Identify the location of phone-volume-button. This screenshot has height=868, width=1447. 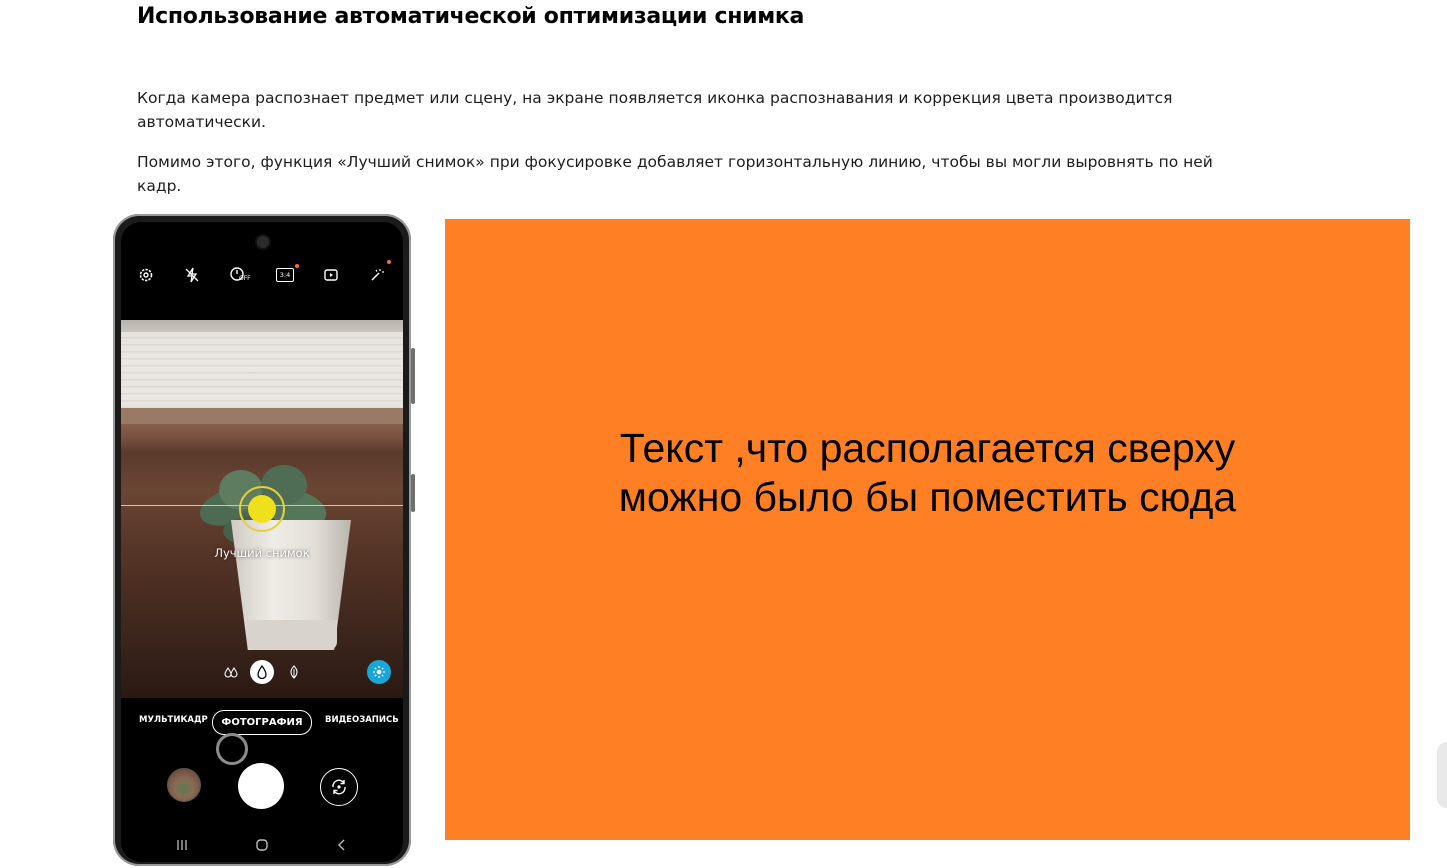
(413, 376).